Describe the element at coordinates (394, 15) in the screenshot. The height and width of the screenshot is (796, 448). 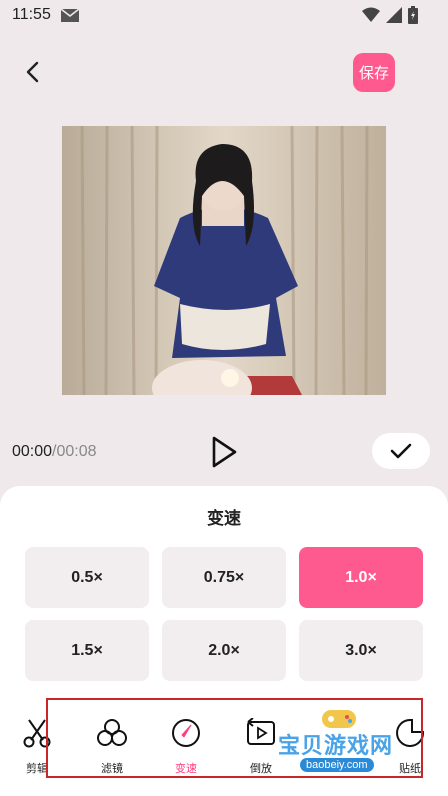
I see `signal-icon` at that location.